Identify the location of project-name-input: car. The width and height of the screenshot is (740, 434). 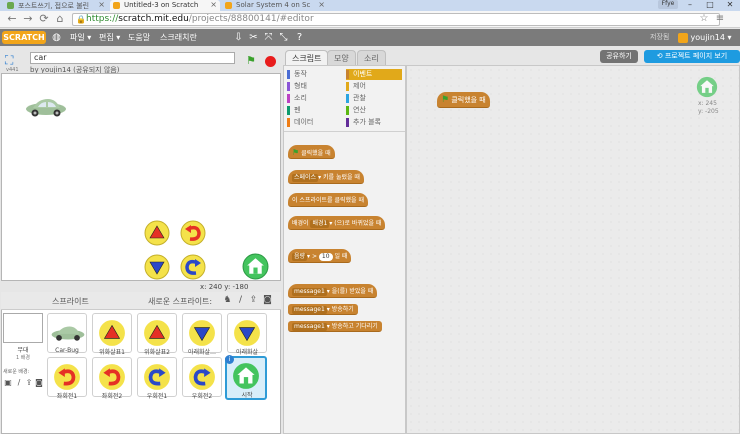
(132, 58).